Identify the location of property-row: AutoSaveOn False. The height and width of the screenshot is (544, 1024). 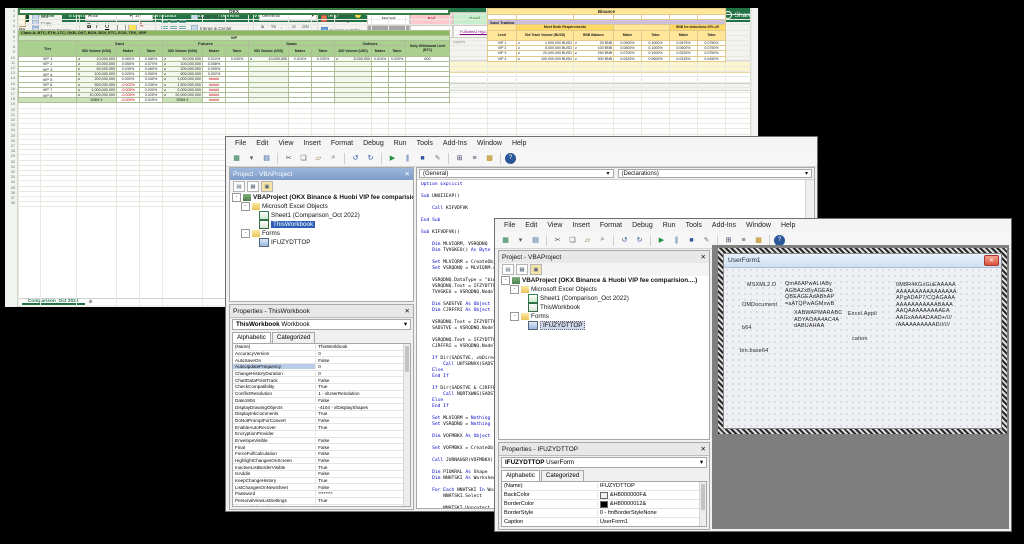
(321, 361).